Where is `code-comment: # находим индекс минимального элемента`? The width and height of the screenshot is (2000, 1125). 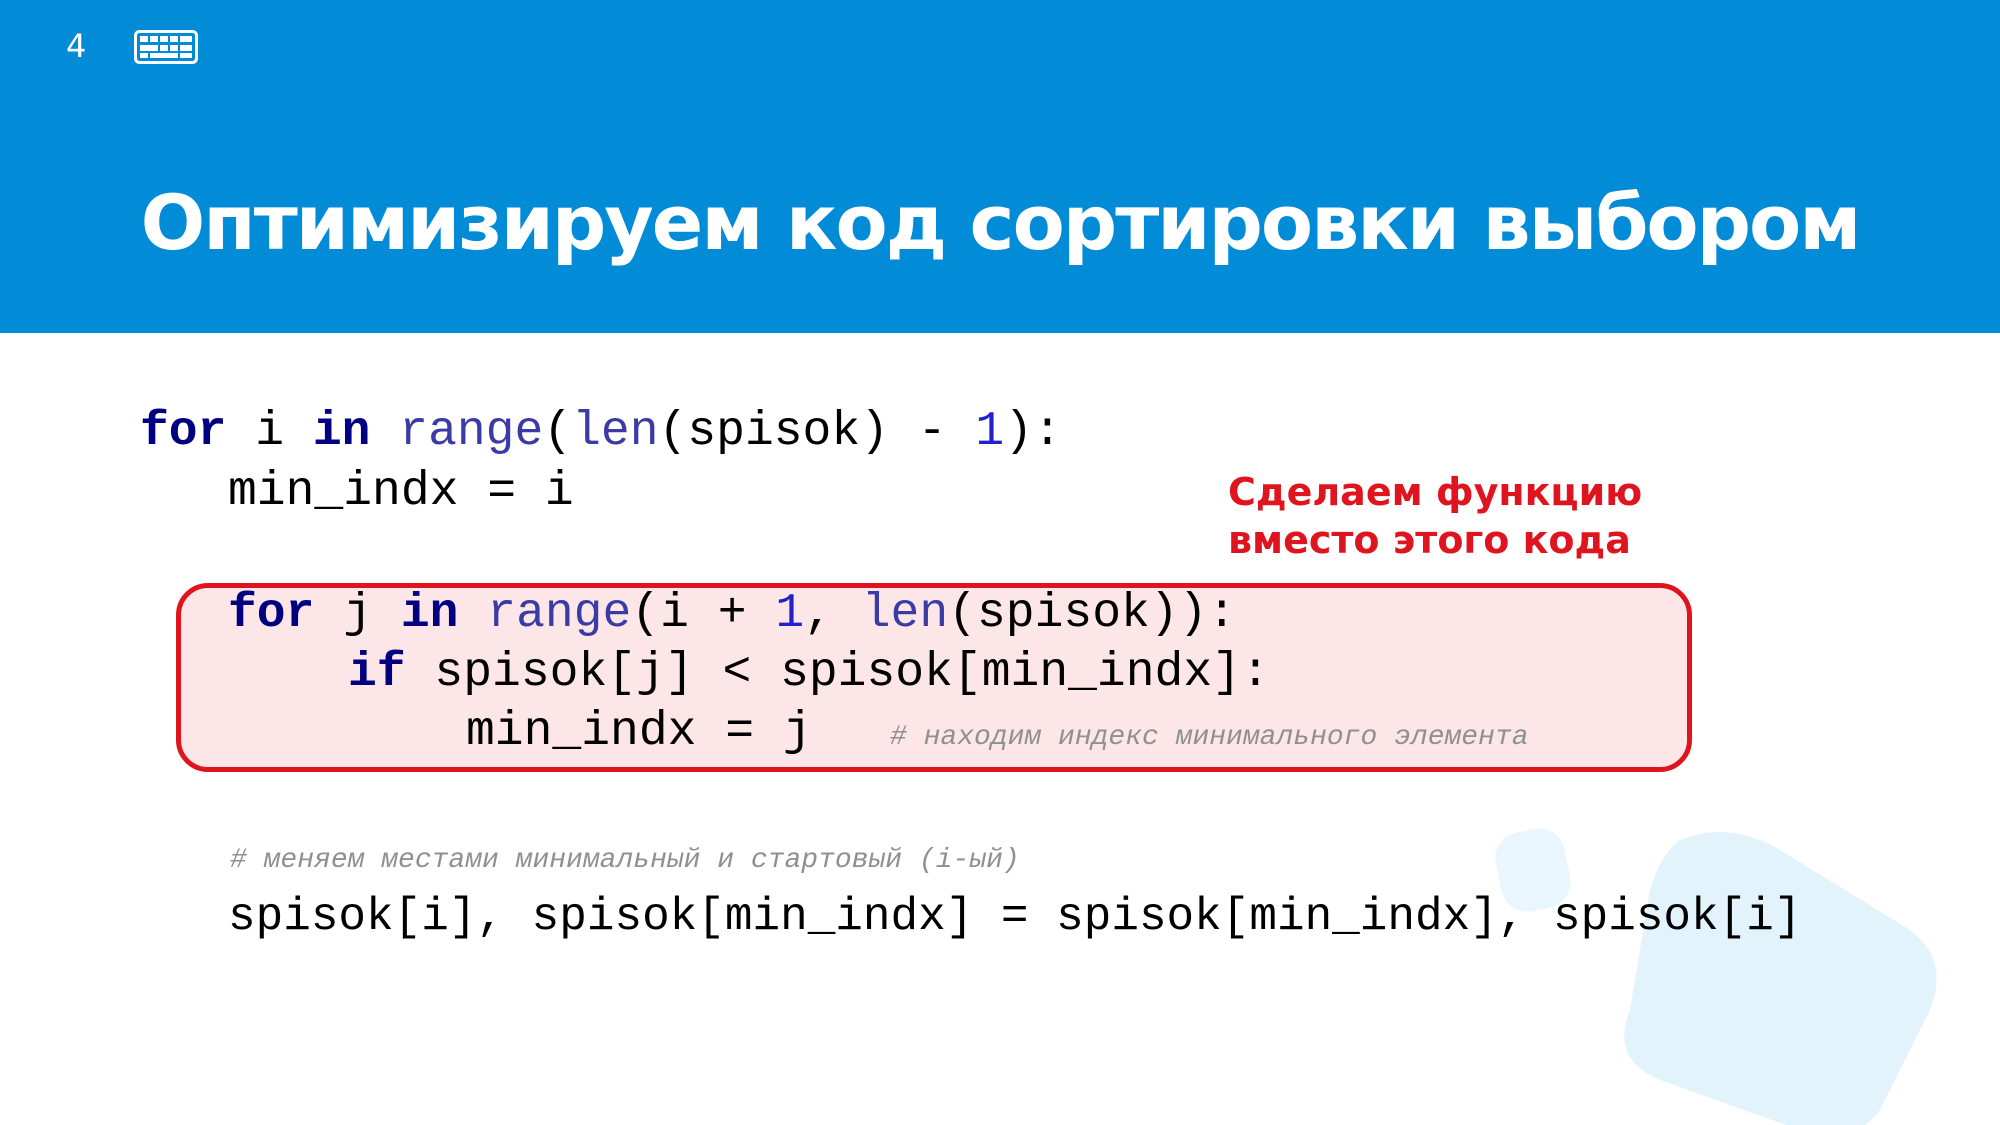
code-comment: # находим индекс минимального элемента is located at coordinates (1209, 737).